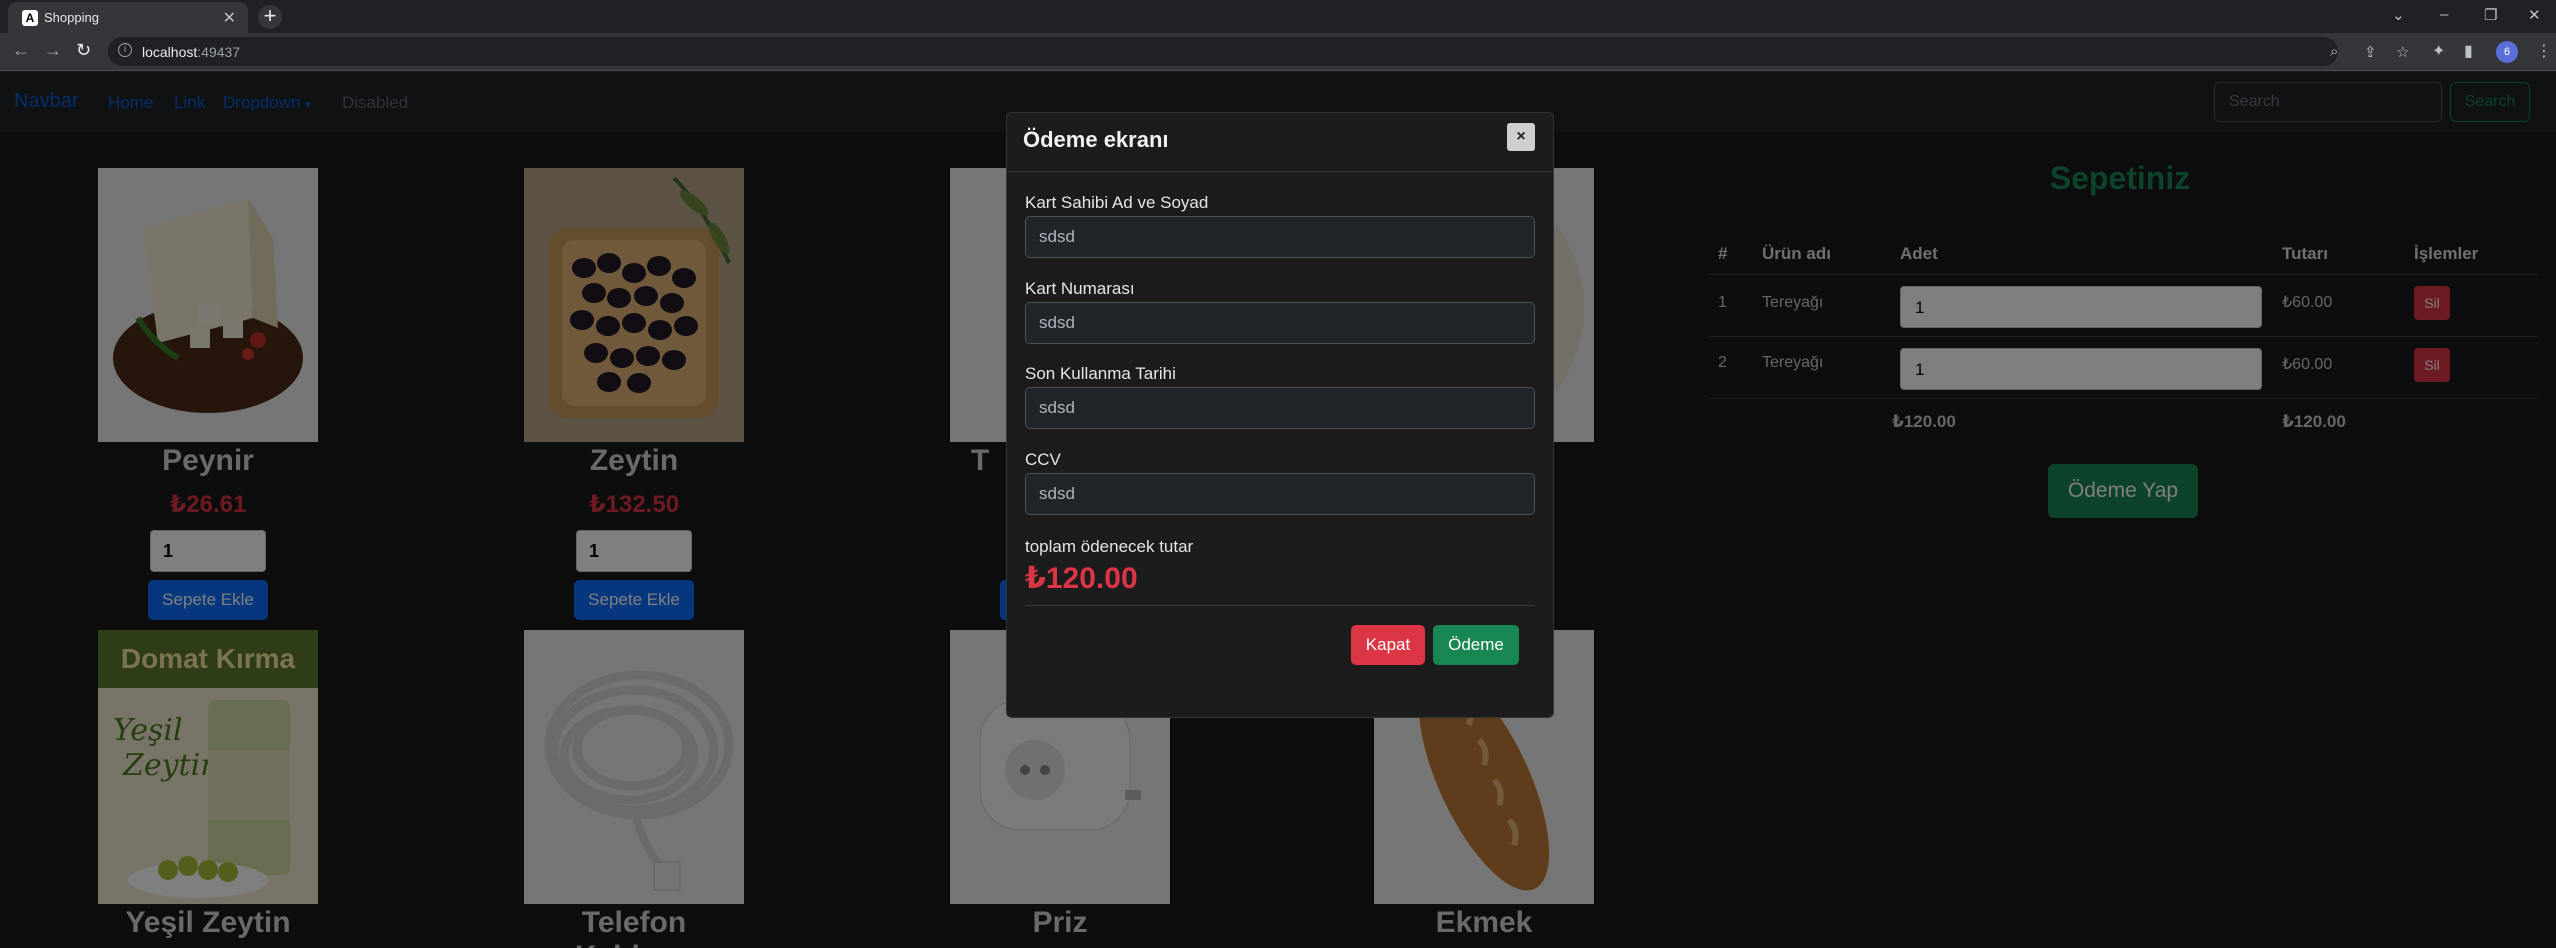  I want to click on card-holder-label: Kart Sahibi Ad ve Soyad, so click(1117, 202).